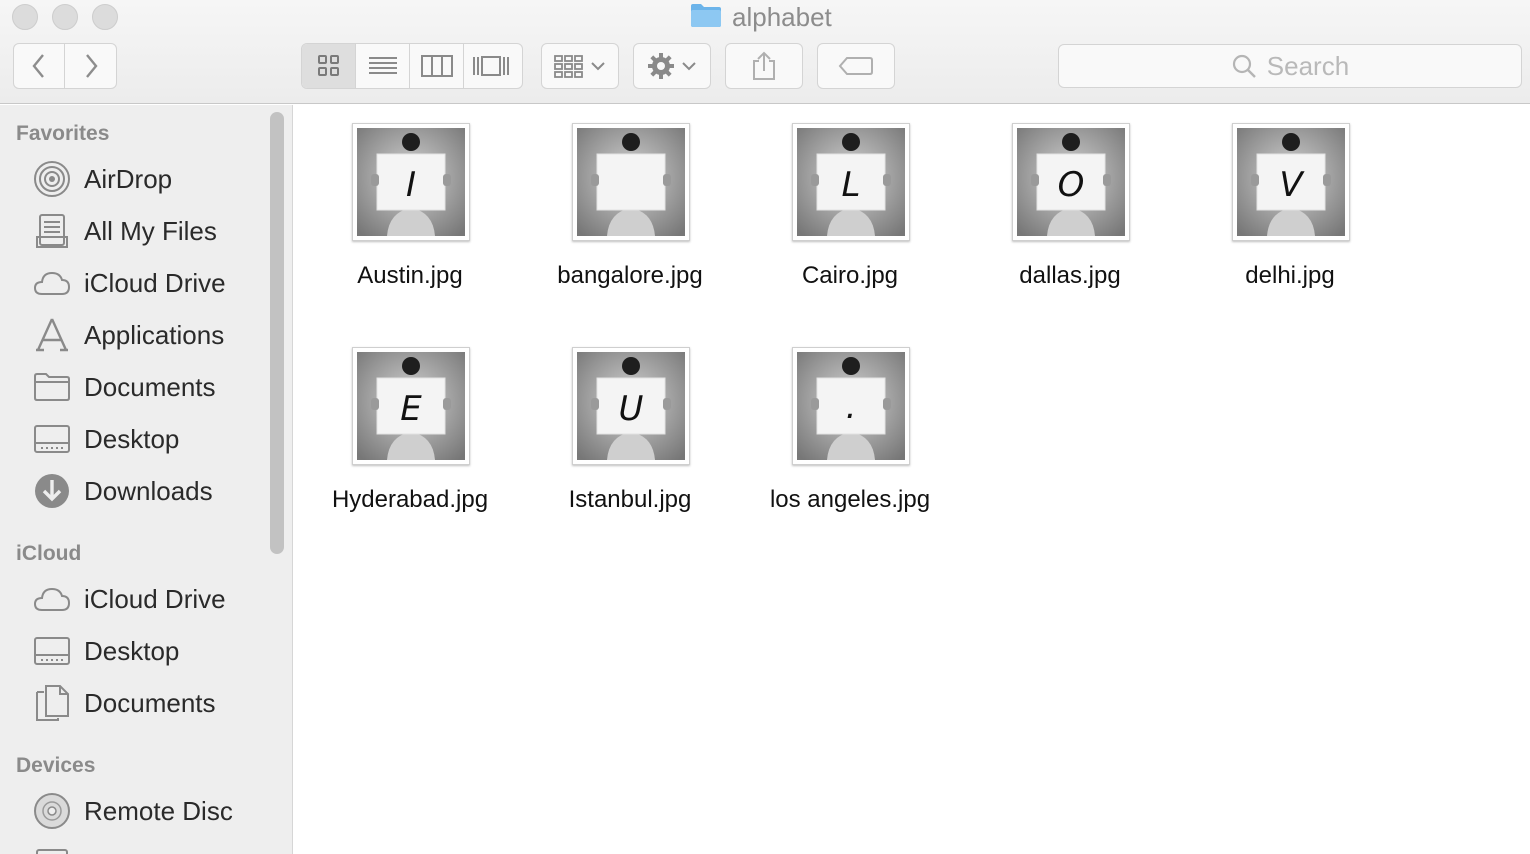  I want to click on disc-icon, so click(52, 811).